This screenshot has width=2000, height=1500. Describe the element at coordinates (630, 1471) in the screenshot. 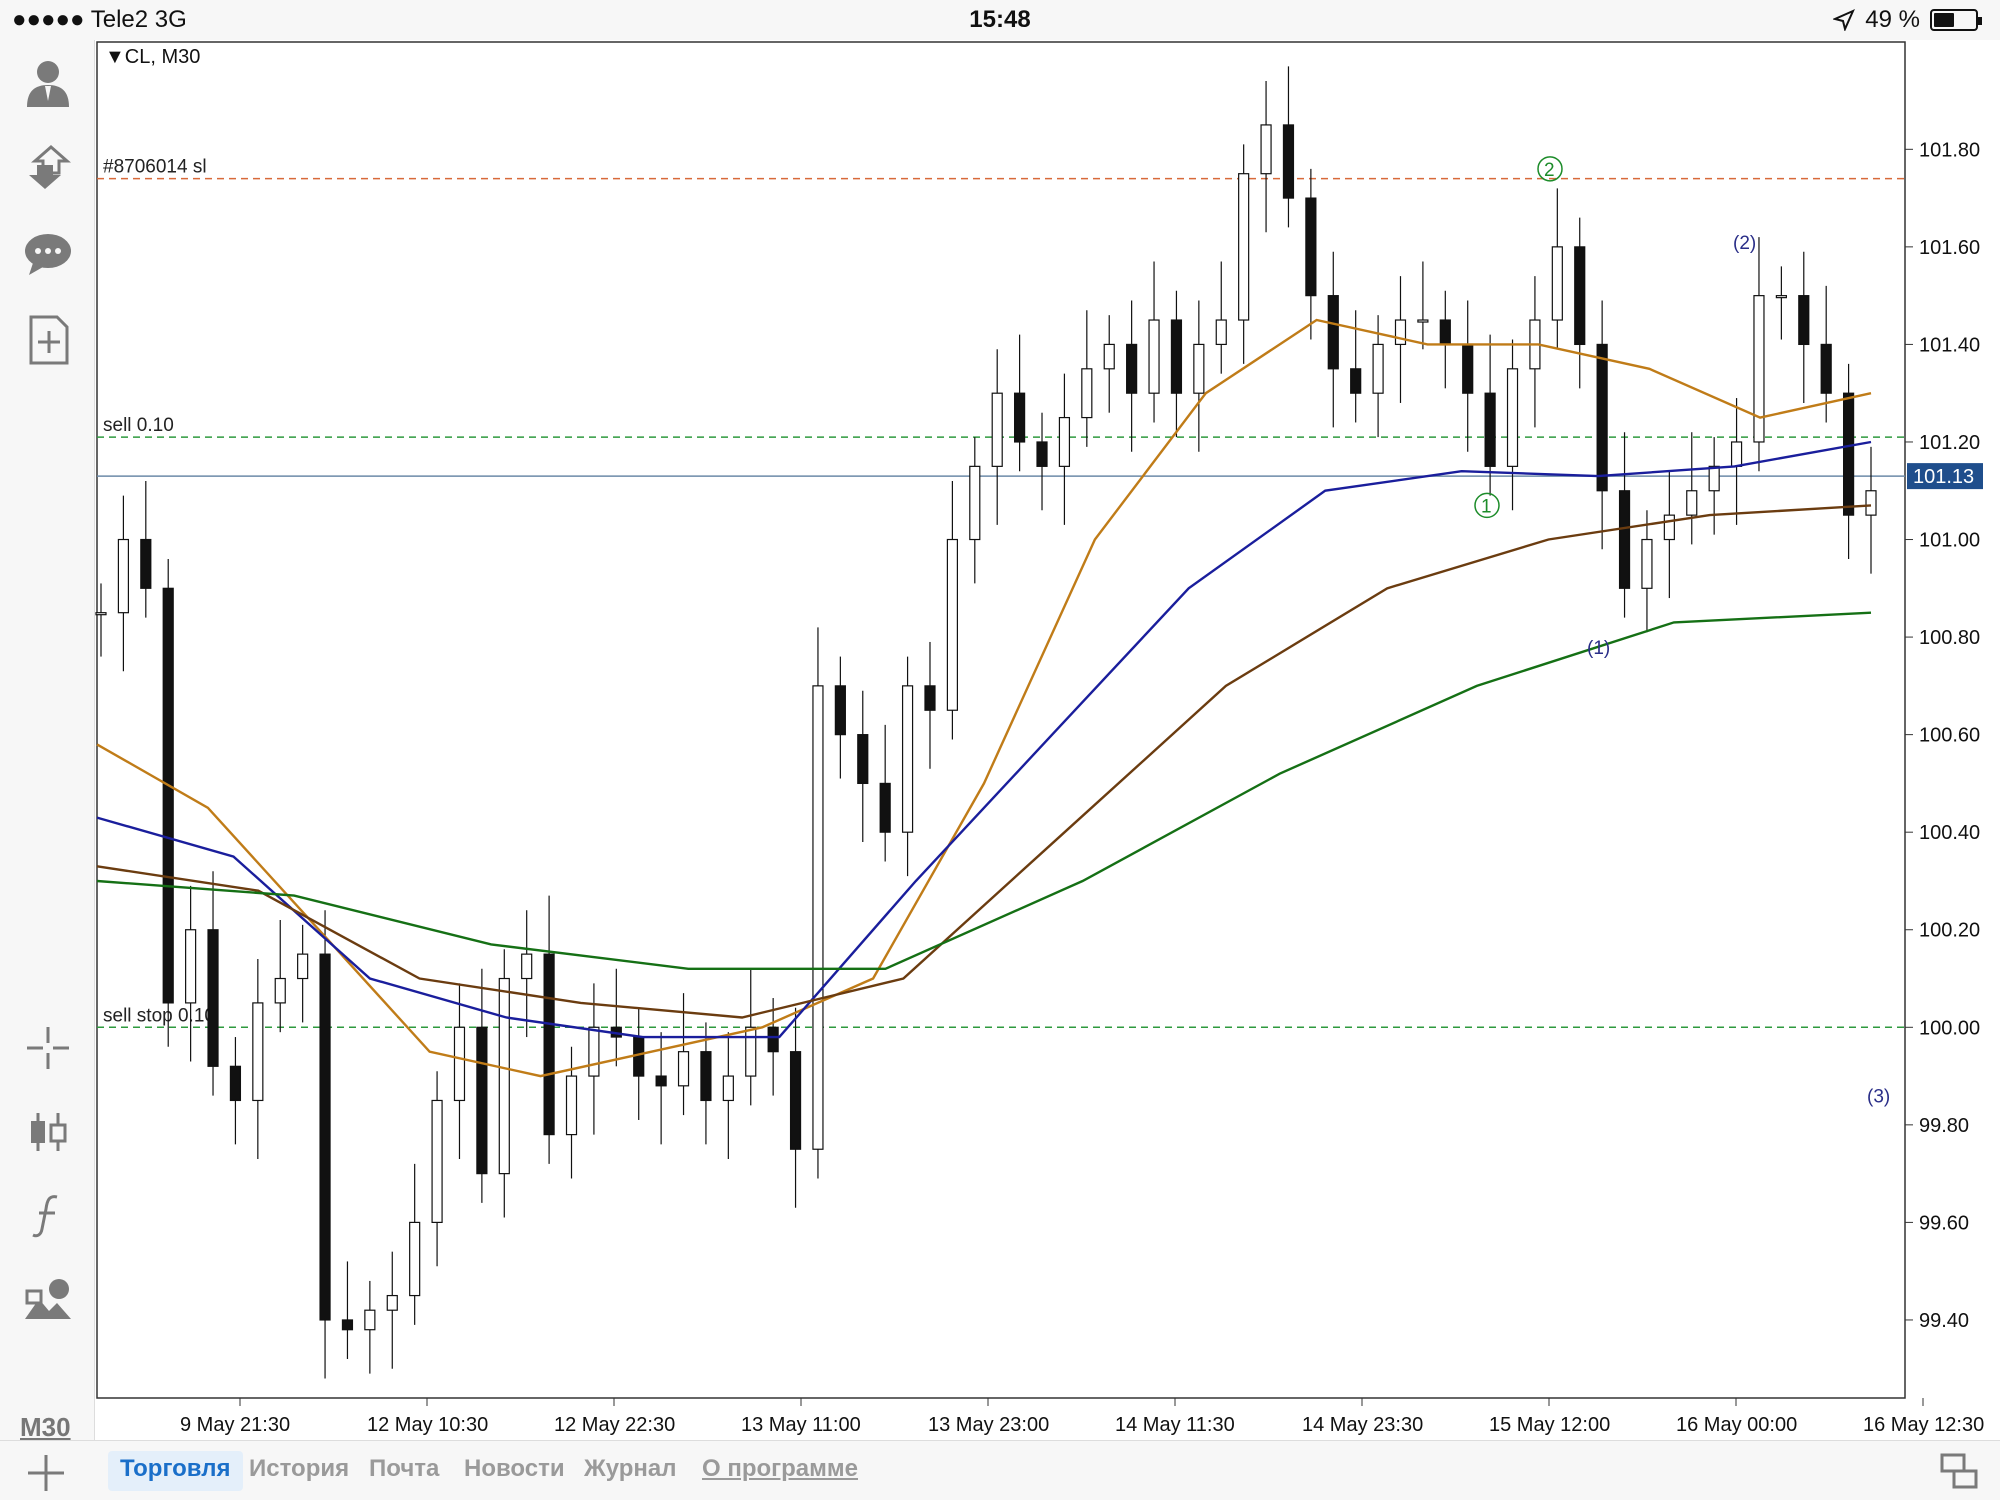

I see `tab-journal: Журнал` at that location.